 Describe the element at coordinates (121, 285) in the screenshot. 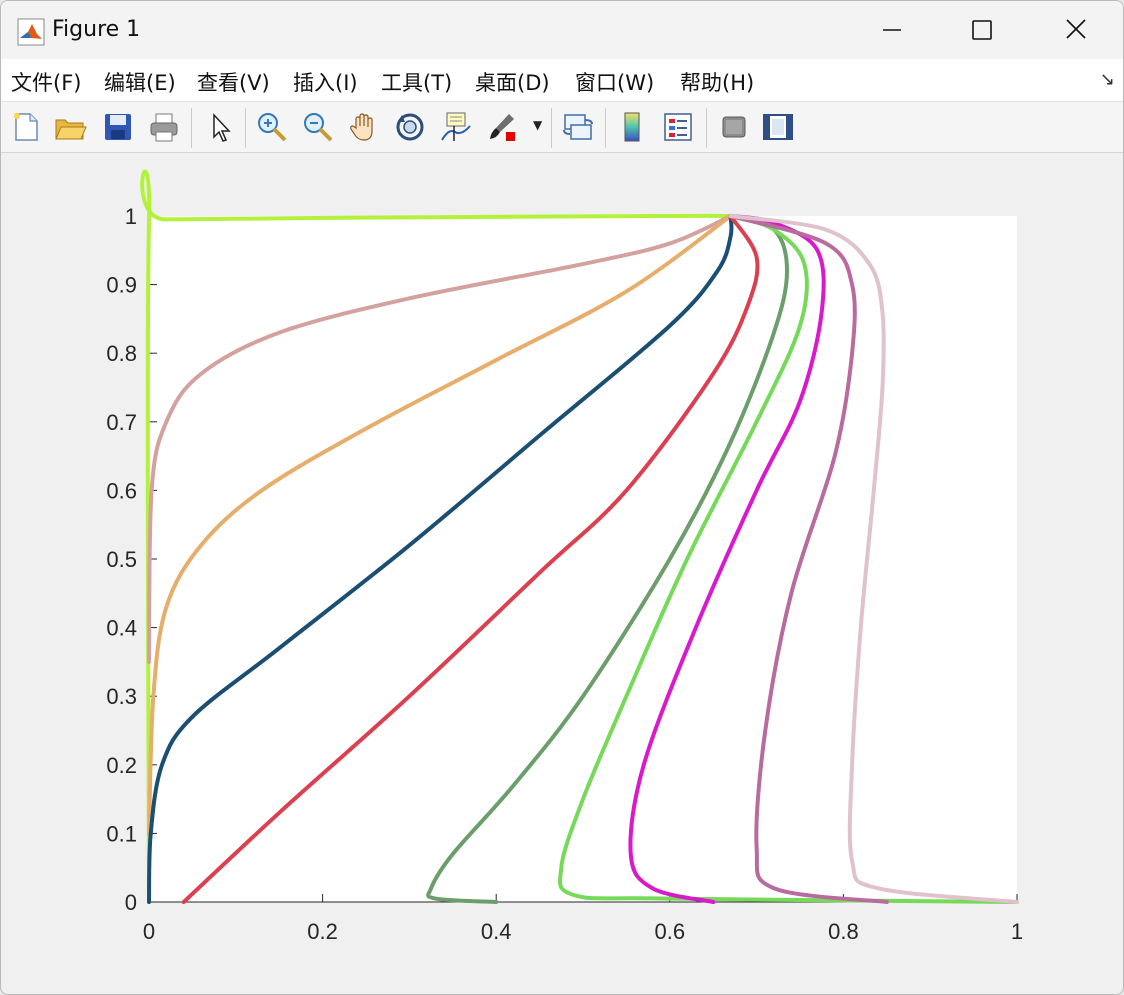

I see `y-tick-label: 0.9` at that location.